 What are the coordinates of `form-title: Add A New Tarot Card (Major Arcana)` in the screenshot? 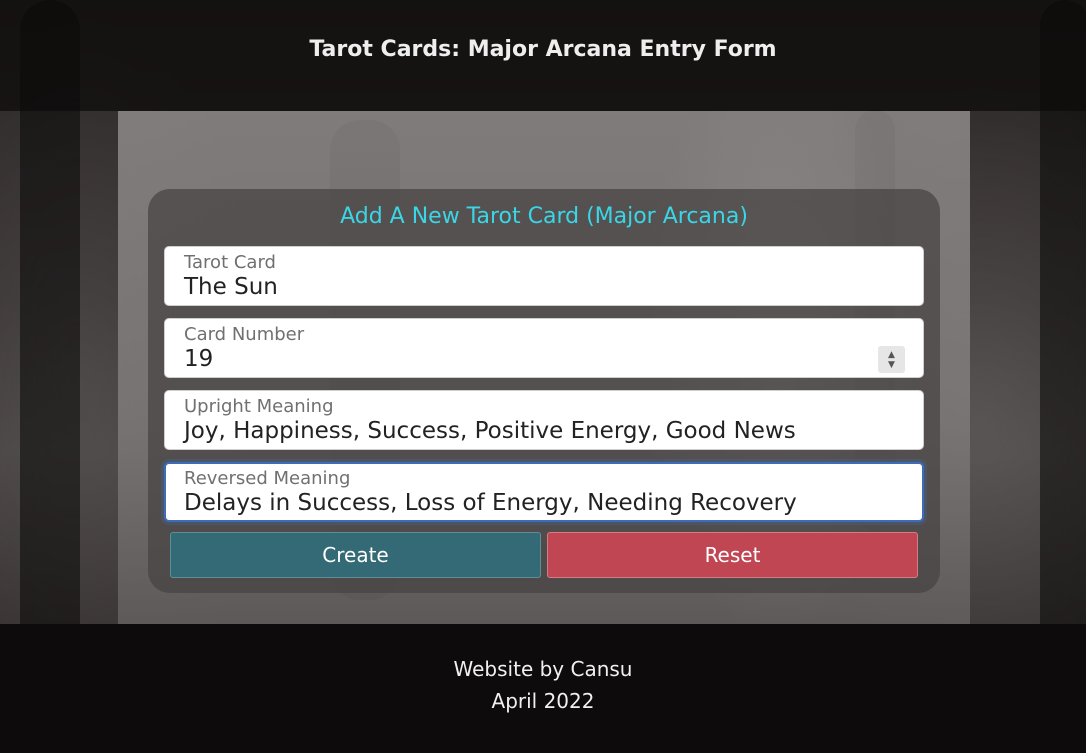 It's located at (544, 216).